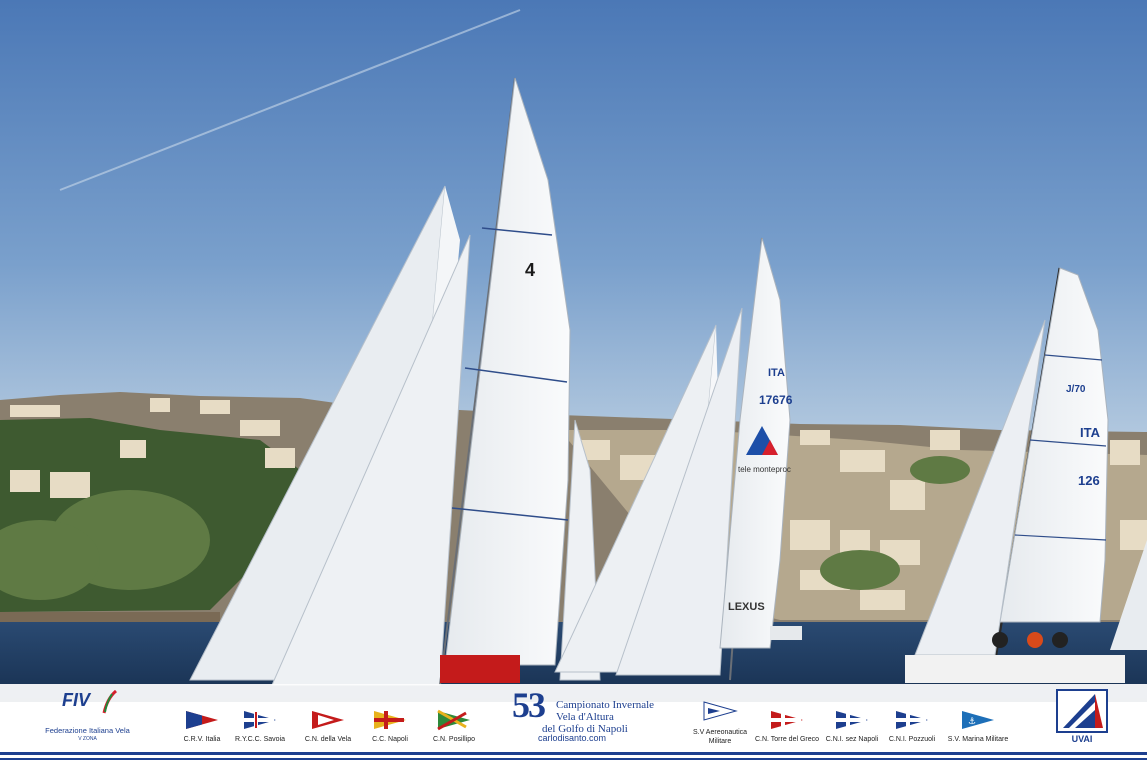 This screenshot has height=765, width=1147. Describe the element at coordinates (1082, 739) in the screenshot. I see `uvai-label: UVAI` at that location.